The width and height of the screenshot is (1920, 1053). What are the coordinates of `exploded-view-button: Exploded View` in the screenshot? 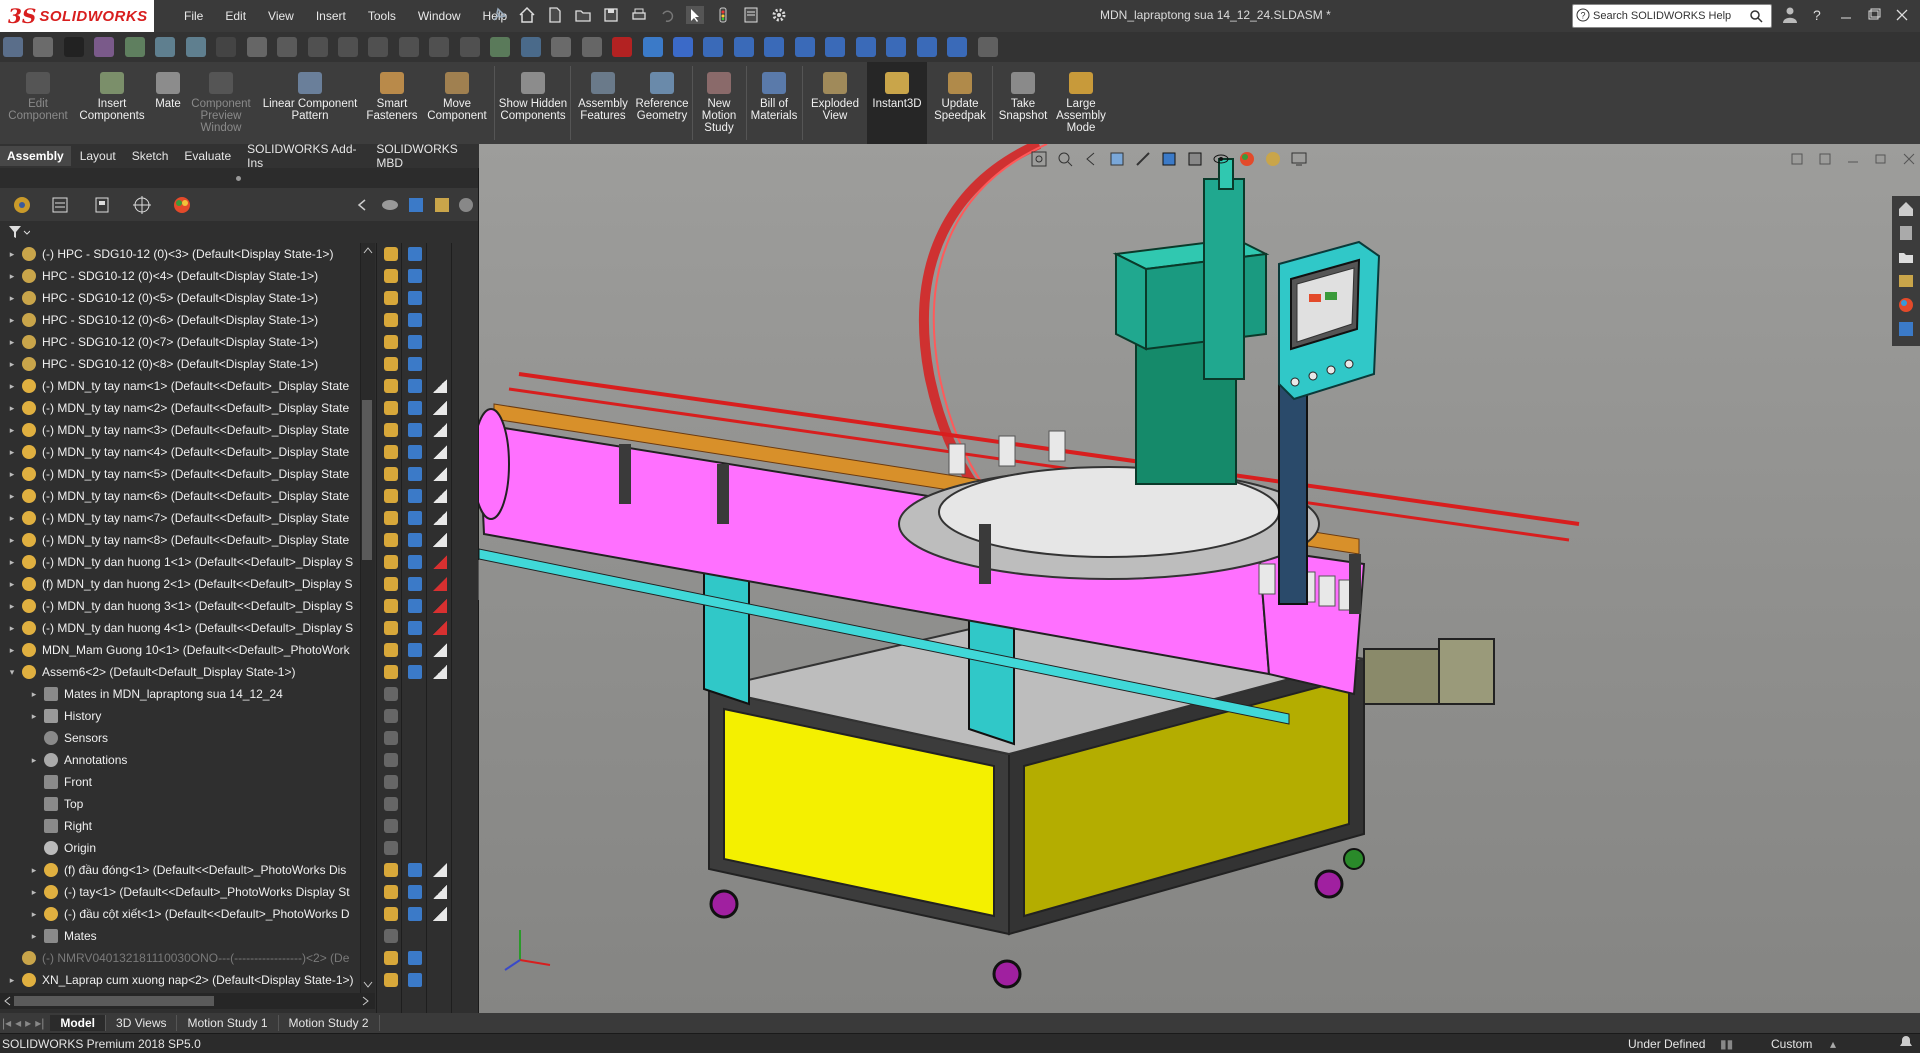 It's located at (835, 103).